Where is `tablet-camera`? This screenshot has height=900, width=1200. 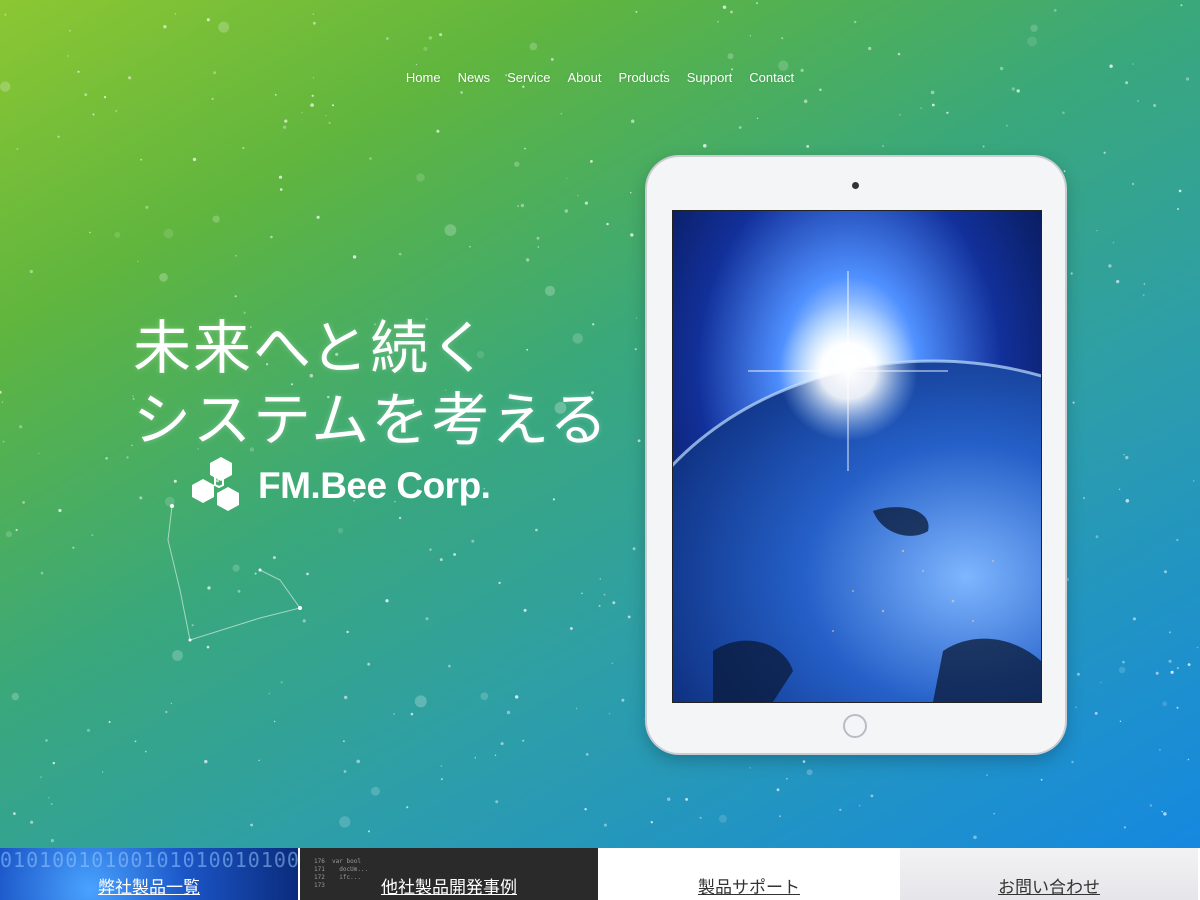
tablet-camera is located at coordinates (855, 185).